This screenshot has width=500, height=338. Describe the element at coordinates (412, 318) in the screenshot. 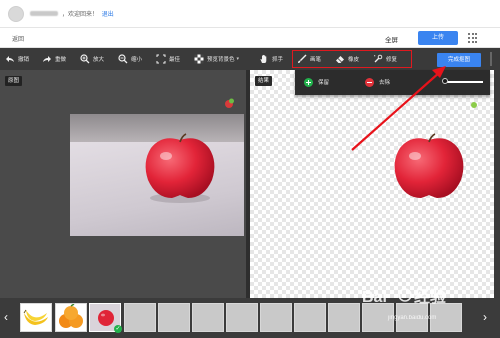

I see `watermark-url: jingyan.baidu.com` at that location.